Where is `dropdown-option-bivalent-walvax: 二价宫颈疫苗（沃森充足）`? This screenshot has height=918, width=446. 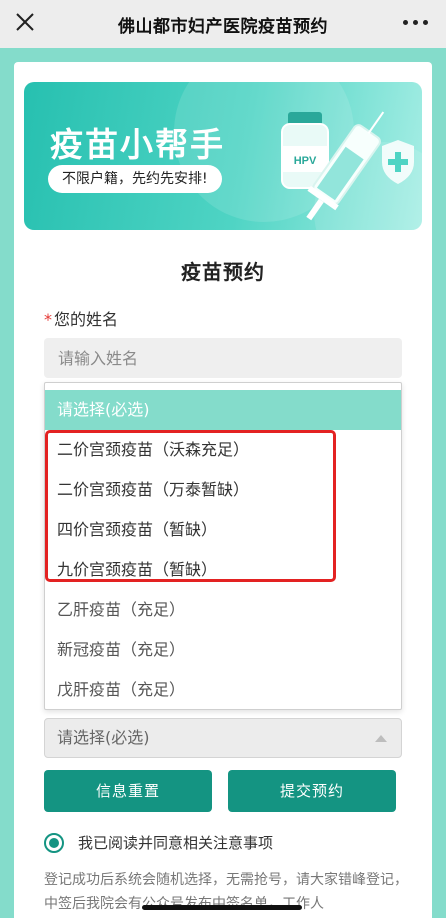
dropdown-option-bivalent-walvax: 二价宫颈疫苗（沃森充足） is located at coordinates (223, 450).